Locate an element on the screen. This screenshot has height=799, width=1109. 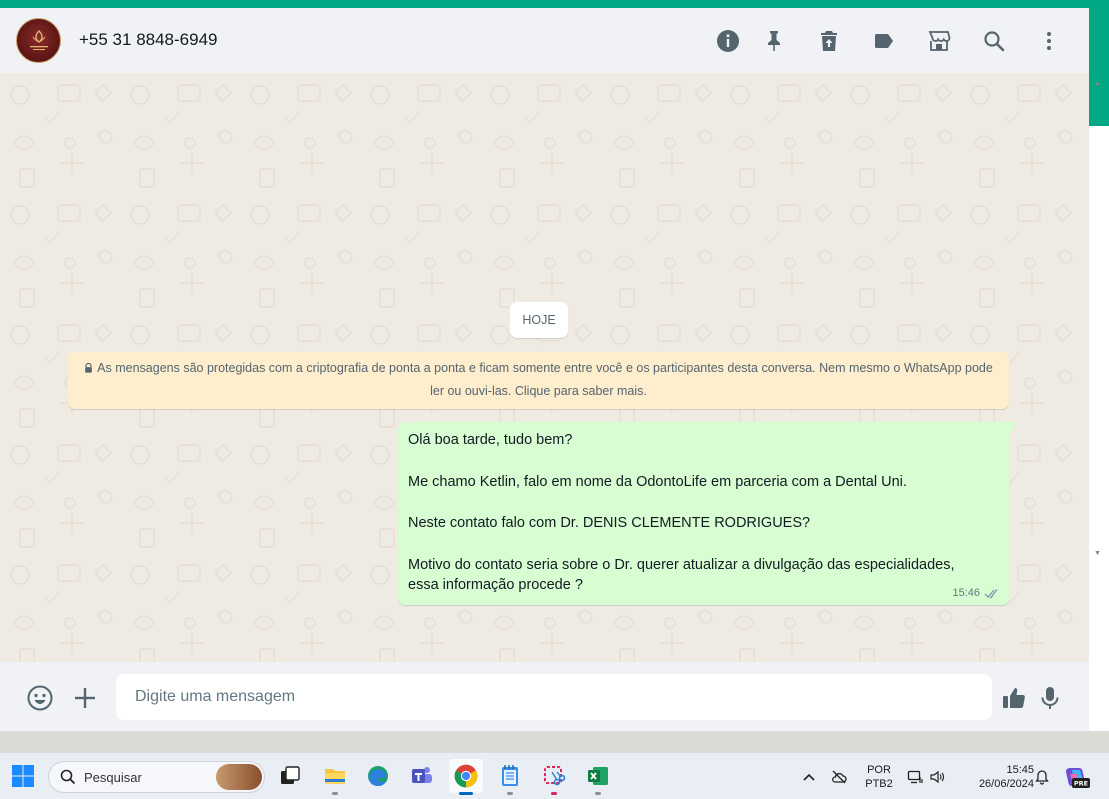
chevron-up-icon is located at coordinates (809, 777).